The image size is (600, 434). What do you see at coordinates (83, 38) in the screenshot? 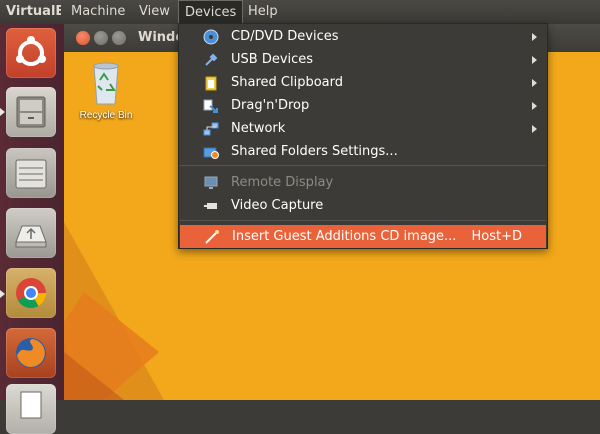
I see `close-button` at bounding box center [83, 38].